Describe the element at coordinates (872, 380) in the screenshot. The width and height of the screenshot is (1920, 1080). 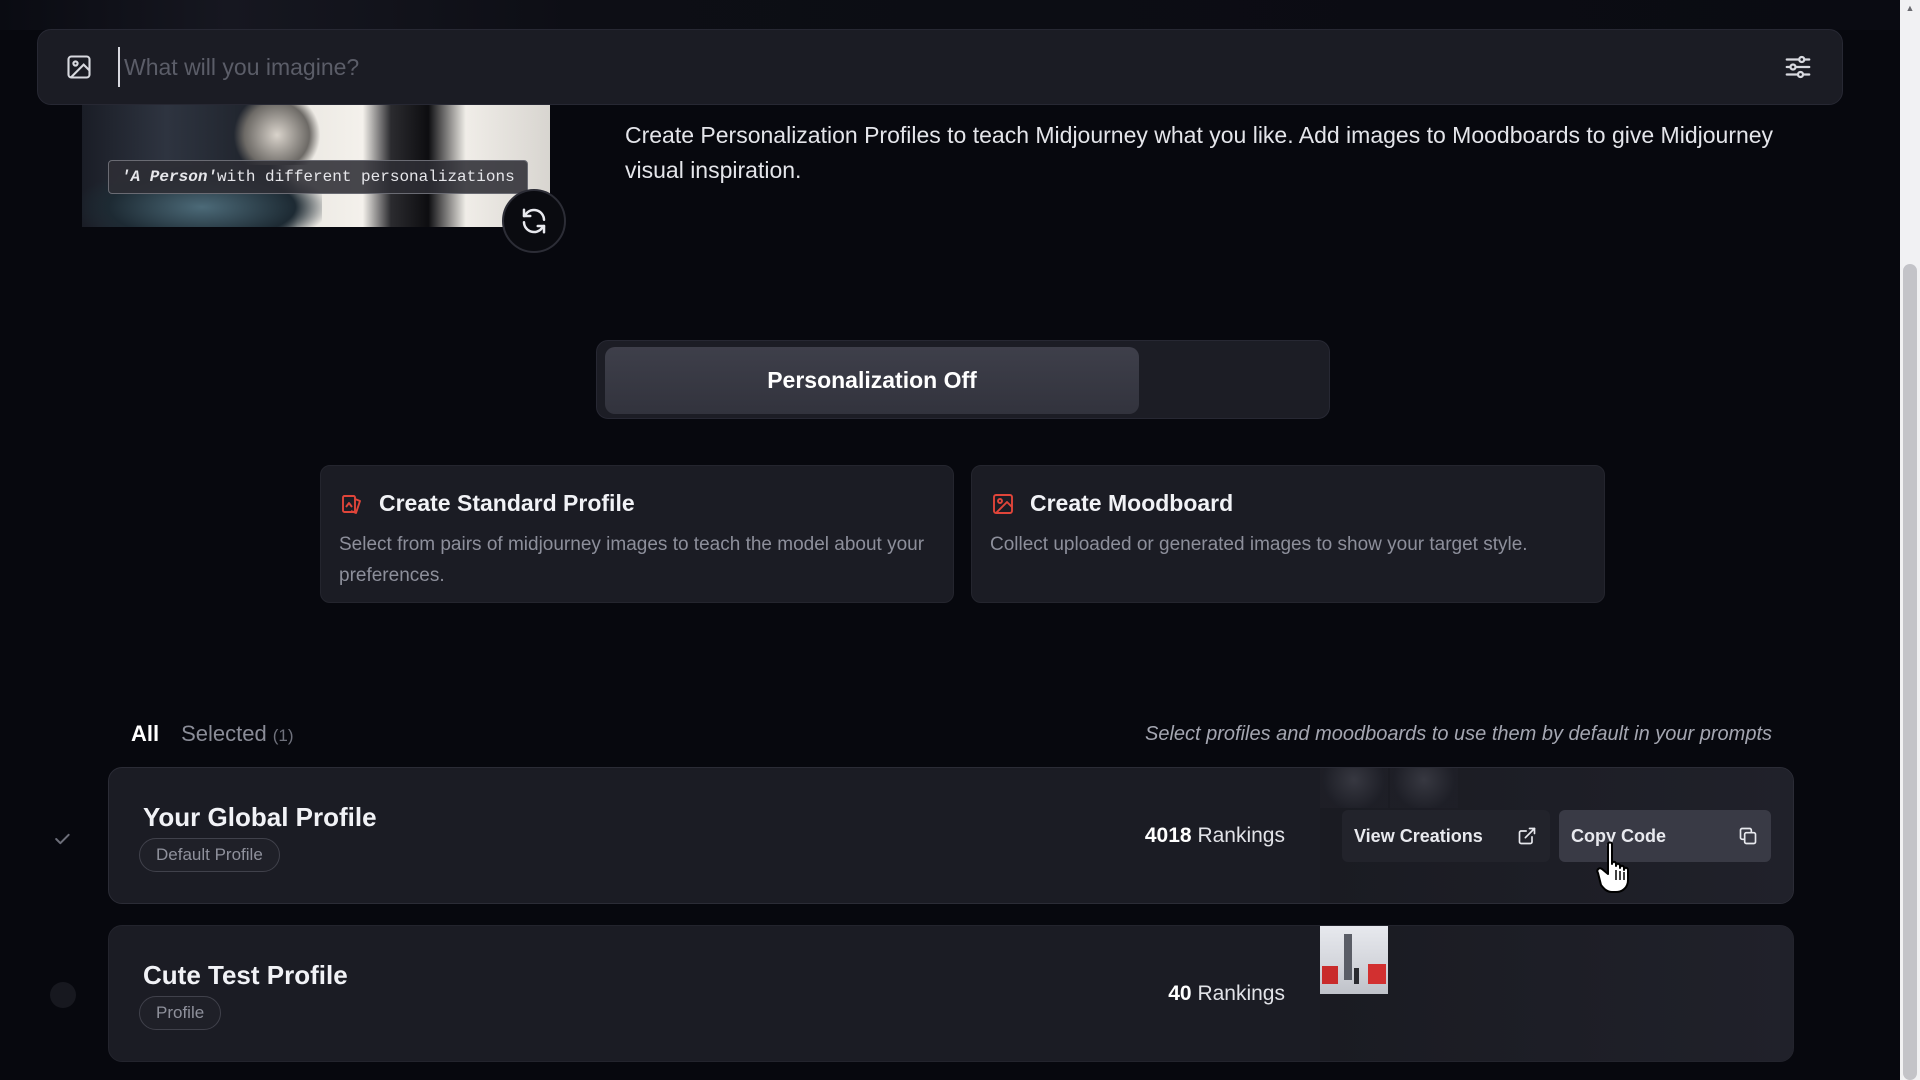
I see `personalization-toggle-knob: Personalization Off` at that location.